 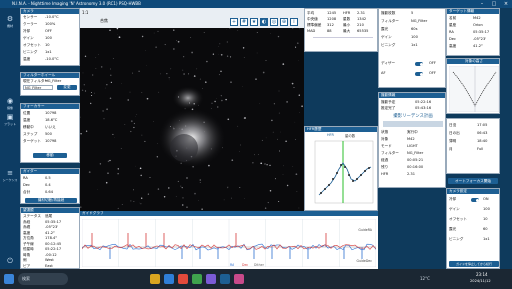 I want to click on start-icon, so click(x=9, y=279).